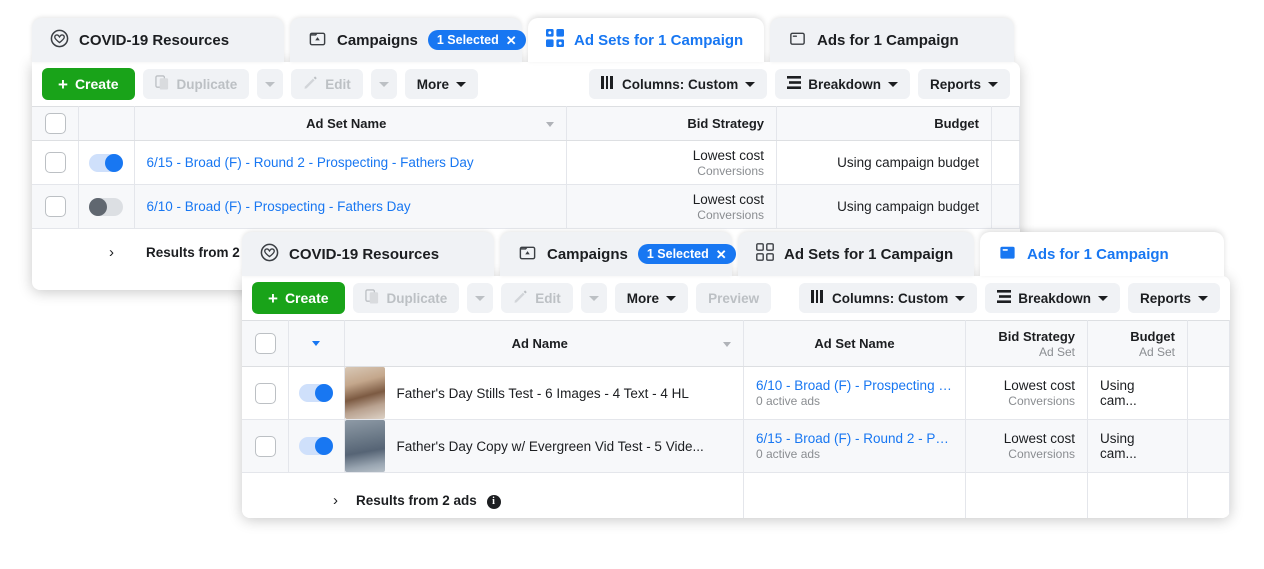 The height and width of the screenshot is (569, 1264). What do you see at coordinates (884, 123) in the screenshot?
I see `budget-header: Budget` at bounding box center [884, 123].